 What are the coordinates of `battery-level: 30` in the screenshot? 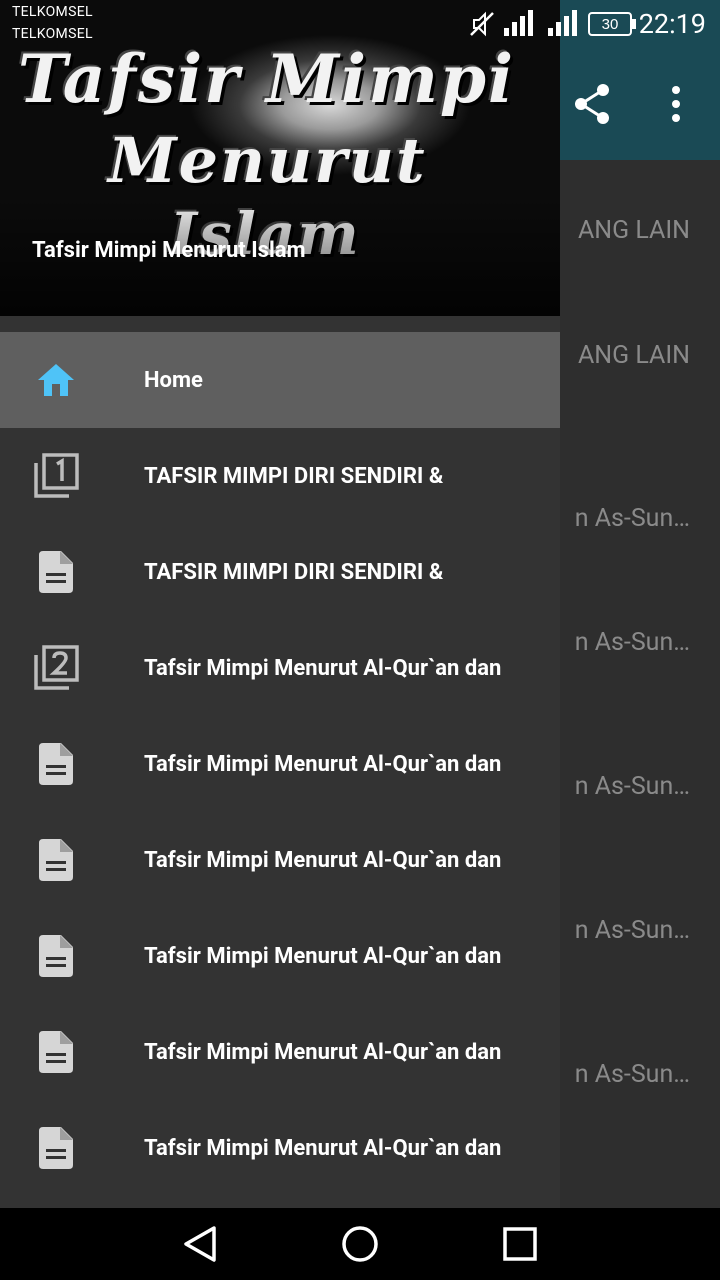 It's located at (610, 24).